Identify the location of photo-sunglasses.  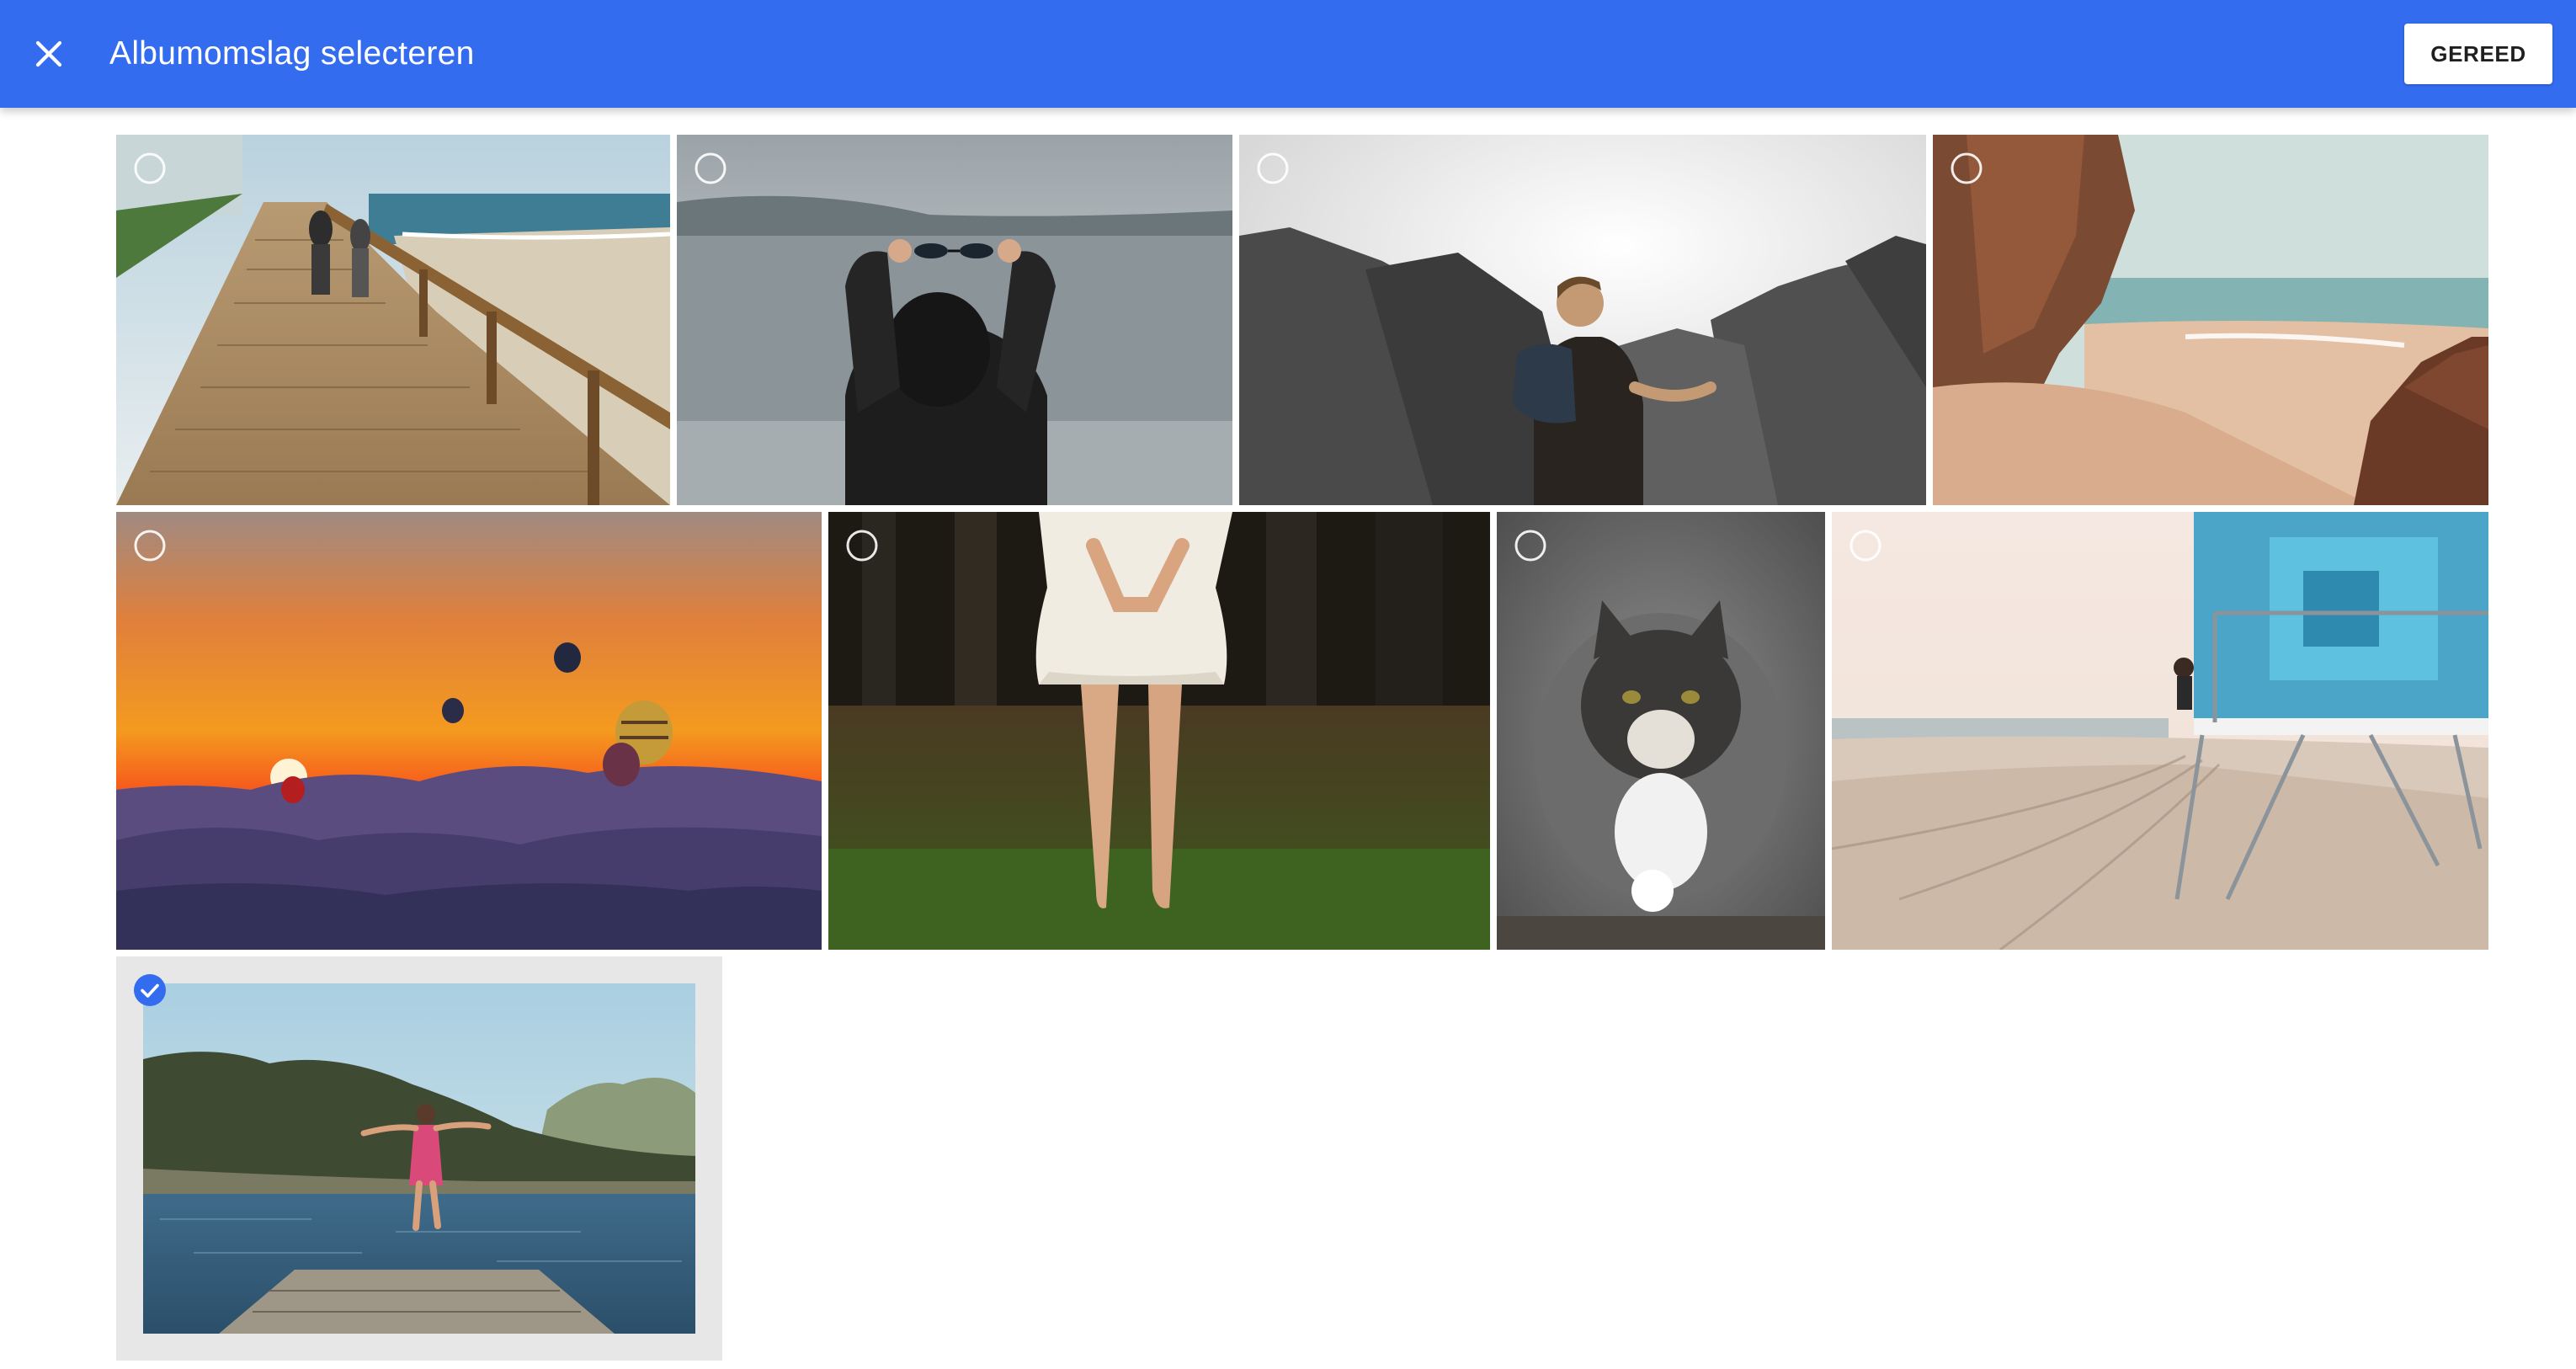
(955, 320).